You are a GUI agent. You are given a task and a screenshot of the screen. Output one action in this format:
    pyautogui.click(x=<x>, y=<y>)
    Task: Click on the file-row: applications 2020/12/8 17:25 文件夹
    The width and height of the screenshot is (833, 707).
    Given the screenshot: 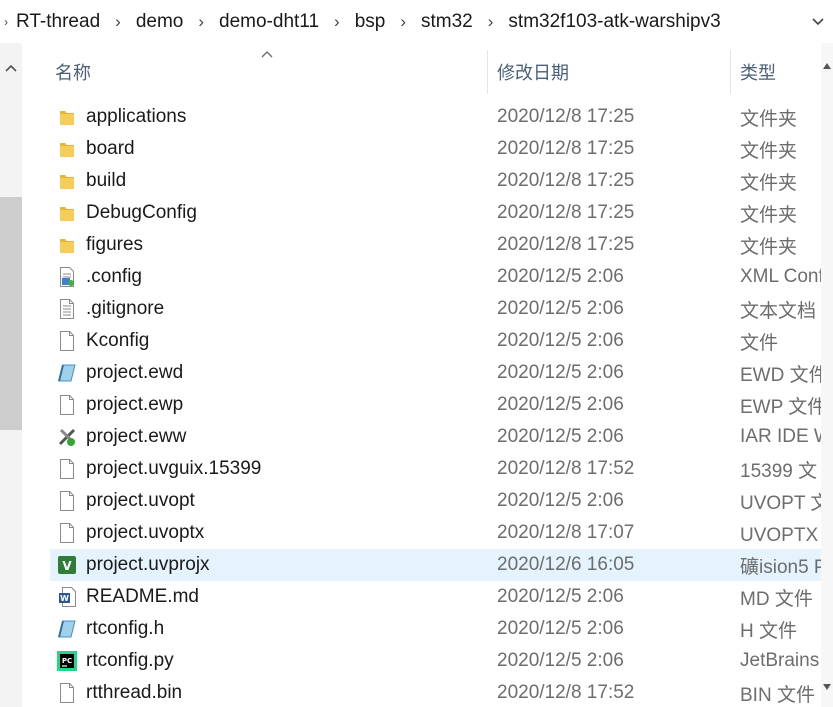 What is the action you would take?
    pyautogui.click(x=435, y=117)
    